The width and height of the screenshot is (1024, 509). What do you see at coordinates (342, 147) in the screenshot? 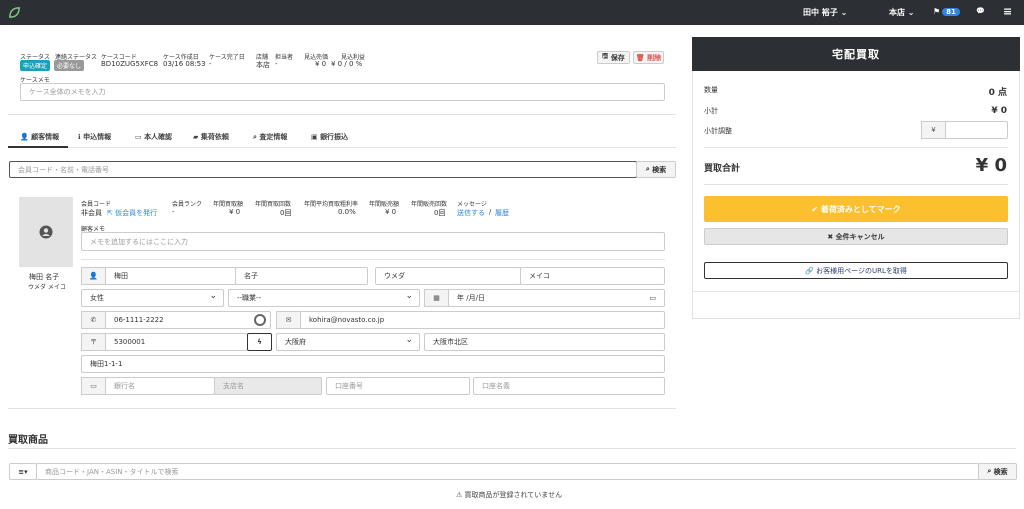
I see `tab-underline` at bounding box center [342, 147].